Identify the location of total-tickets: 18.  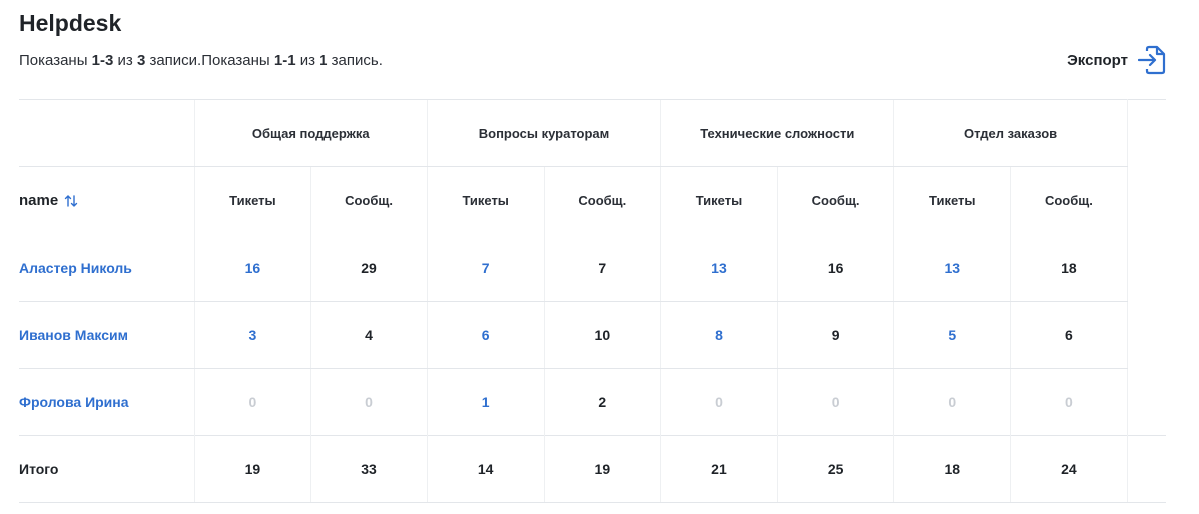
(952, 469).